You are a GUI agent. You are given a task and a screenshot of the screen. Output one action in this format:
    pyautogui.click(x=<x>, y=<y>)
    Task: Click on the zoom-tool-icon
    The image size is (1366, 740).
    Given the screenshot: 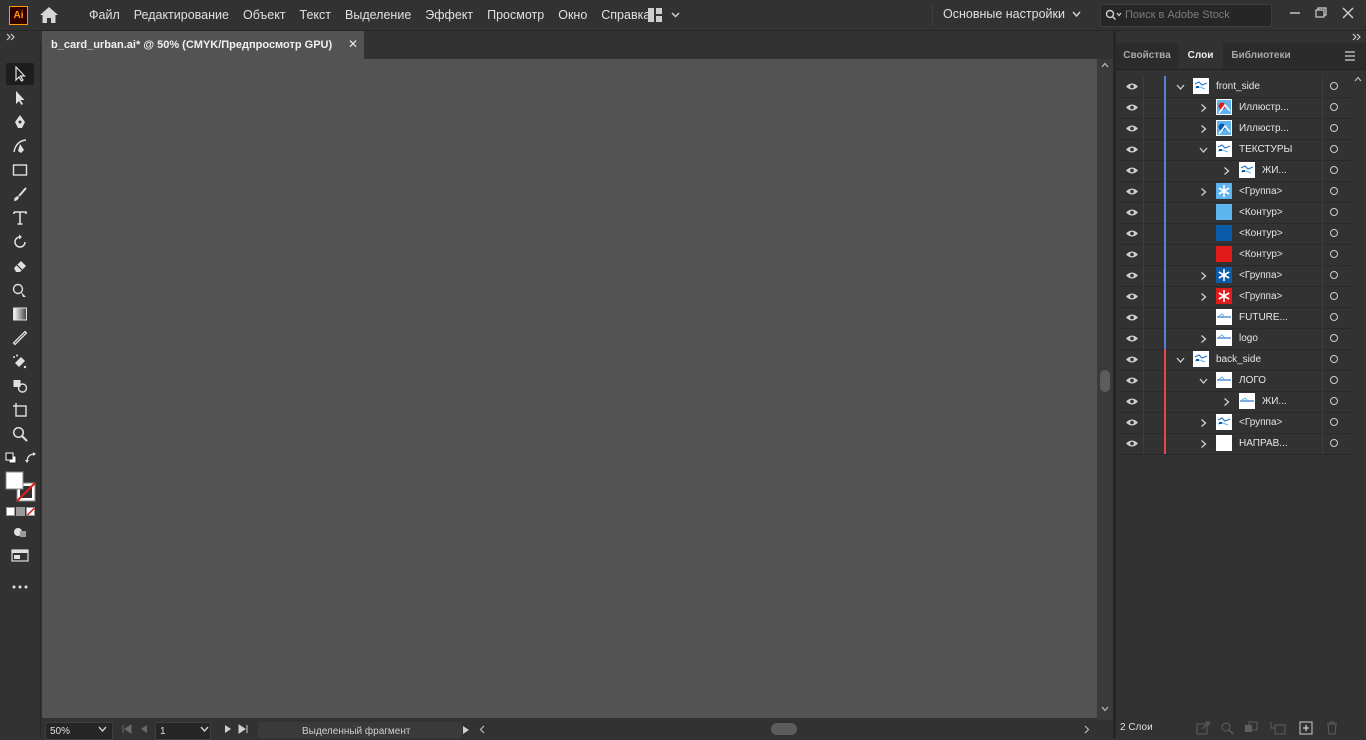 What is the action you would take?
    pyautogui.click(x=20, y=434)
    